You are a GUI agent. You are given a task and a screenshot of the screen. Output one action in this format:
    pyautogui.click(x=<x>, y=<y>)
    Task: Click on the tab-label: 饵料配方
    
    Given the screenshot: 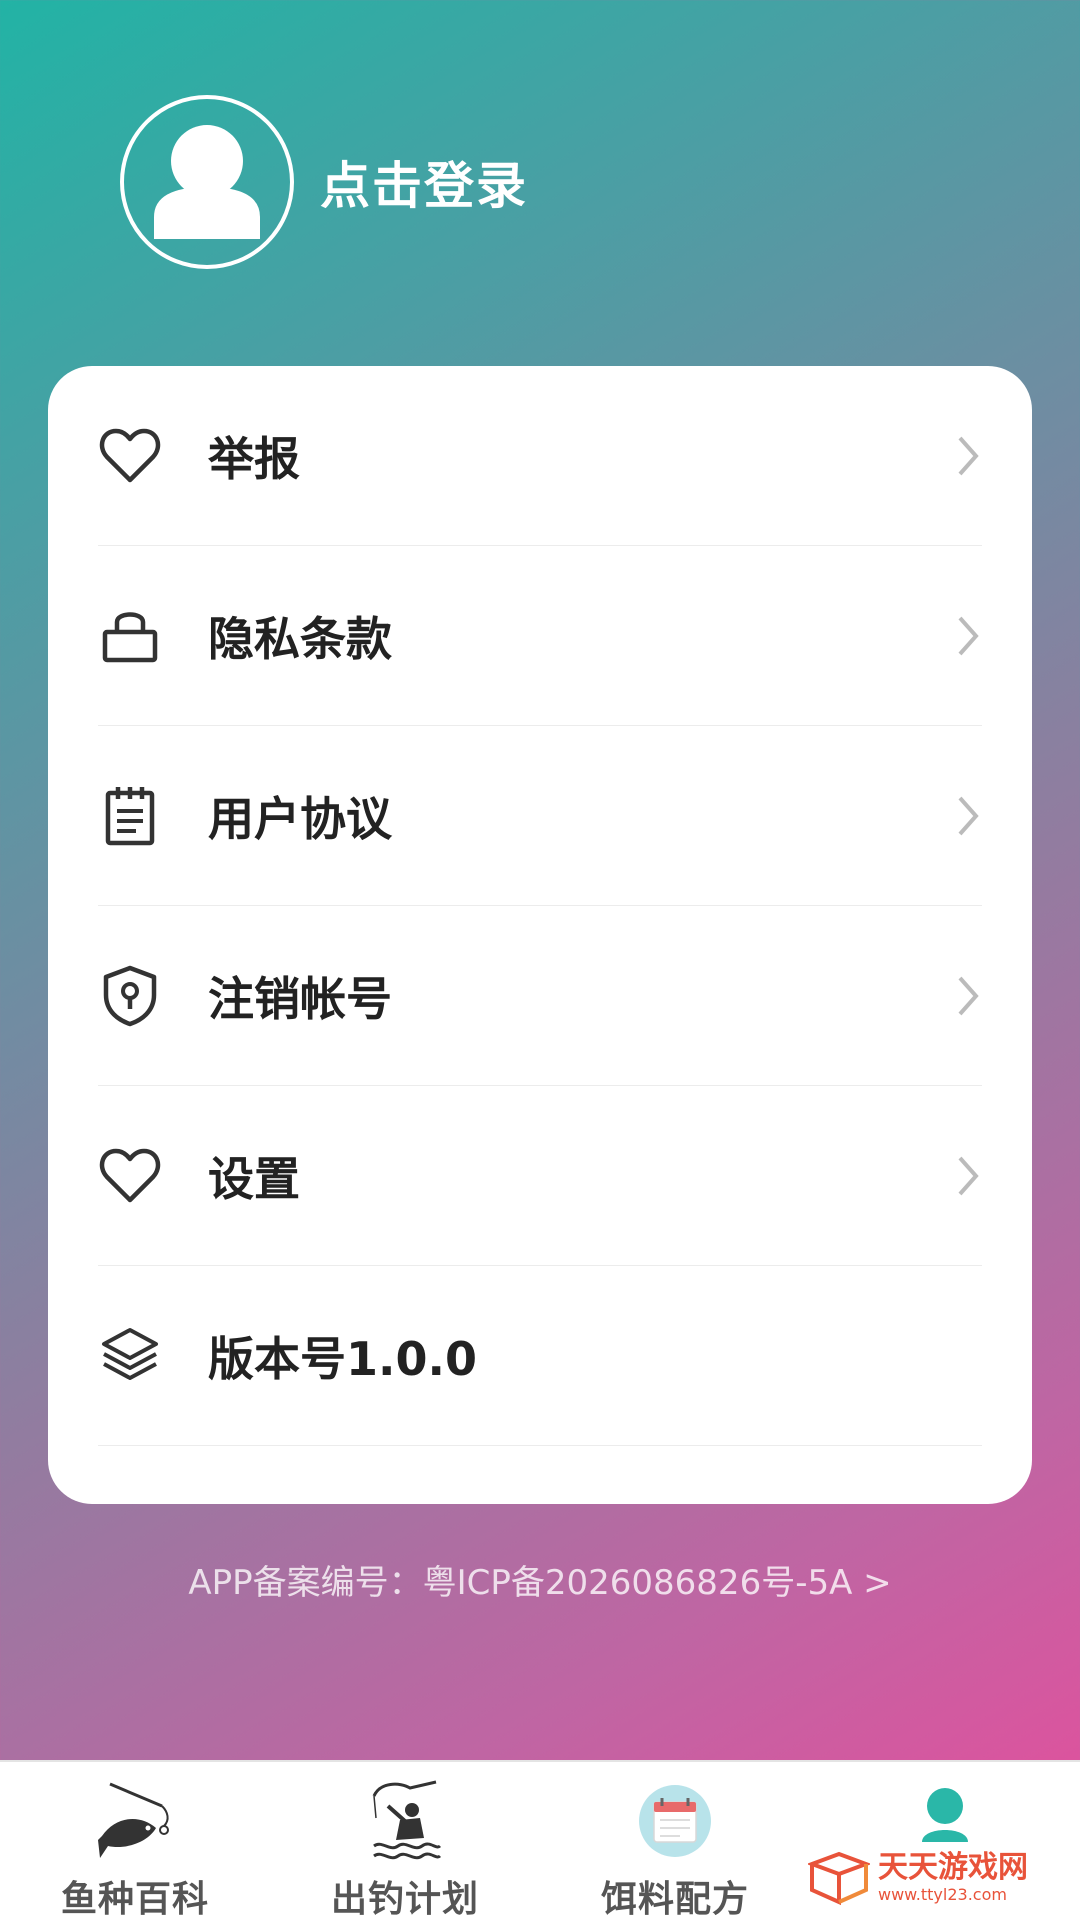 What is the action you would take?
    pyautogui.click(x=674, y=1899)
    